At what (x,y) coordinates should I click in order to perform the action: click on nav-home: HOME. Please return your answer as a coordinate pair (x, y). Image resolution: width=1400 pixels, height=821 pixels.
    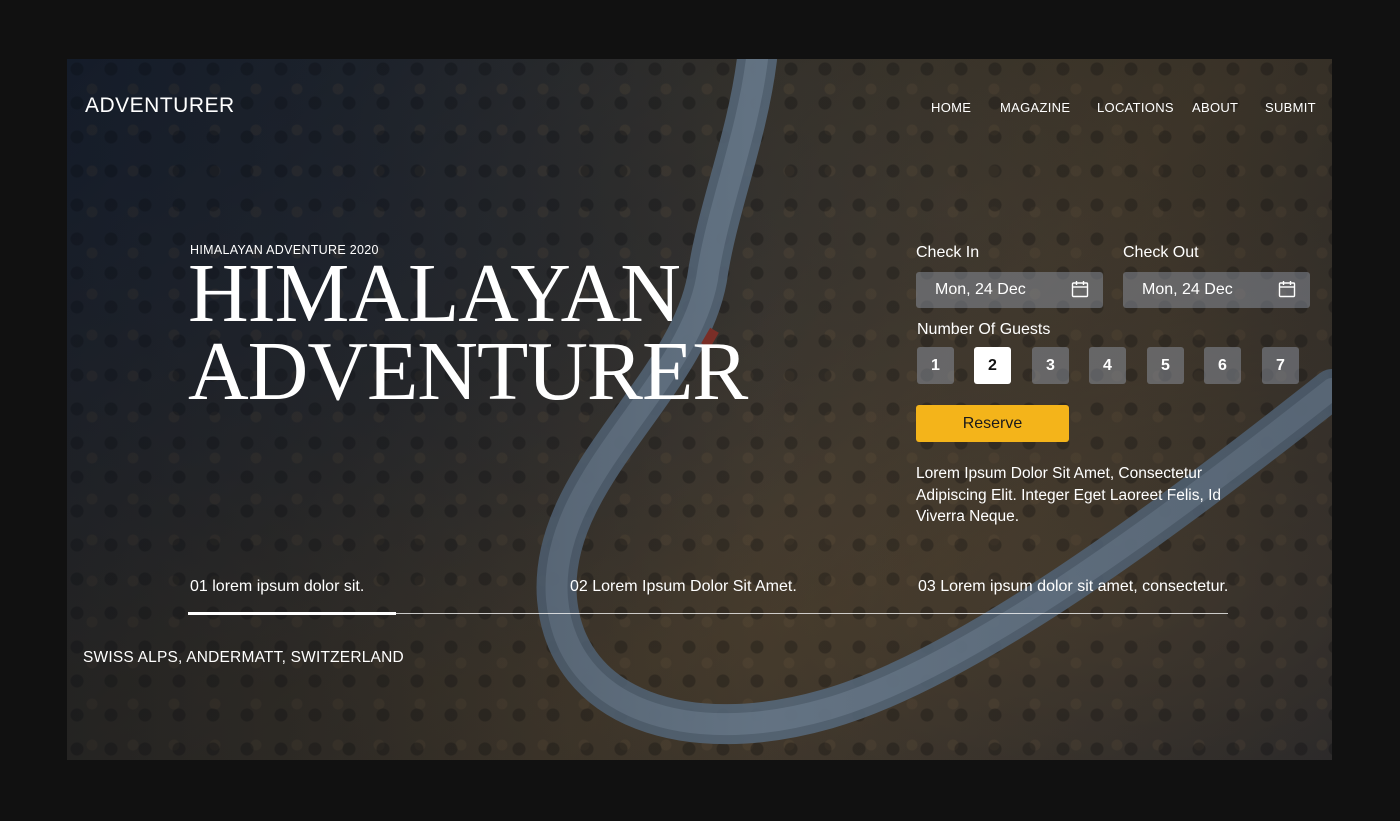
    Looking at the image, I should click on (951, 107).